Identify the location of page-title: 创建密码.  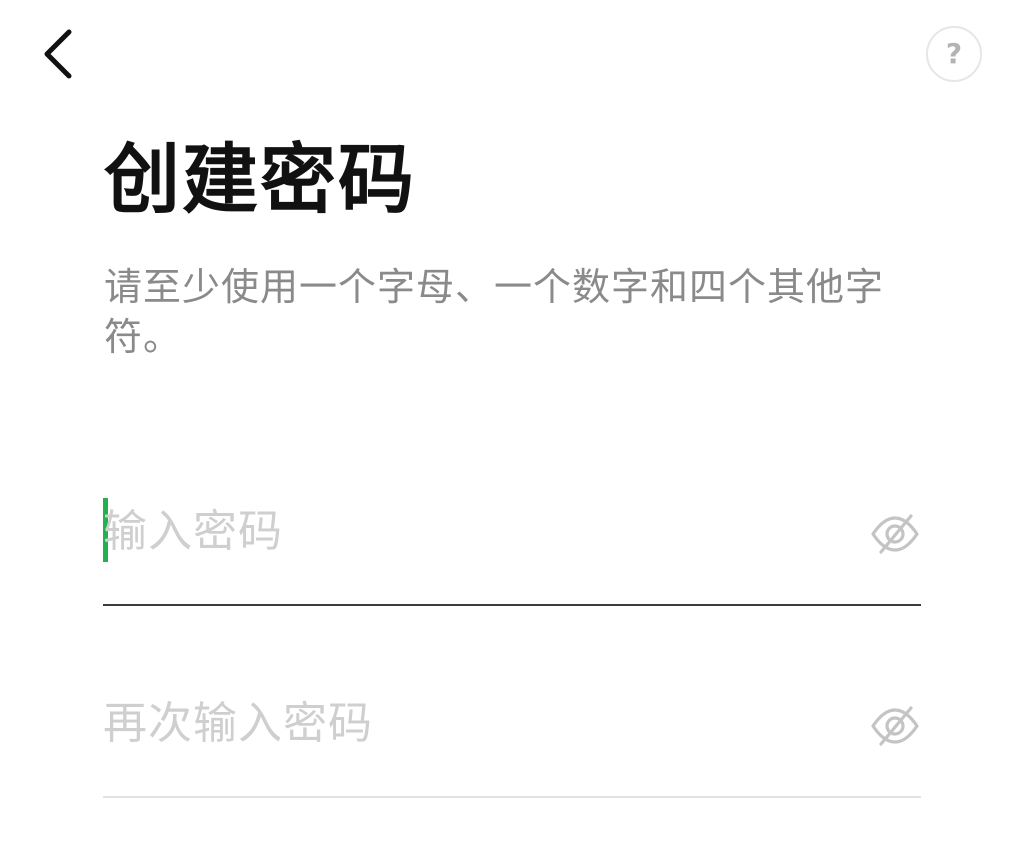
(260, 179).